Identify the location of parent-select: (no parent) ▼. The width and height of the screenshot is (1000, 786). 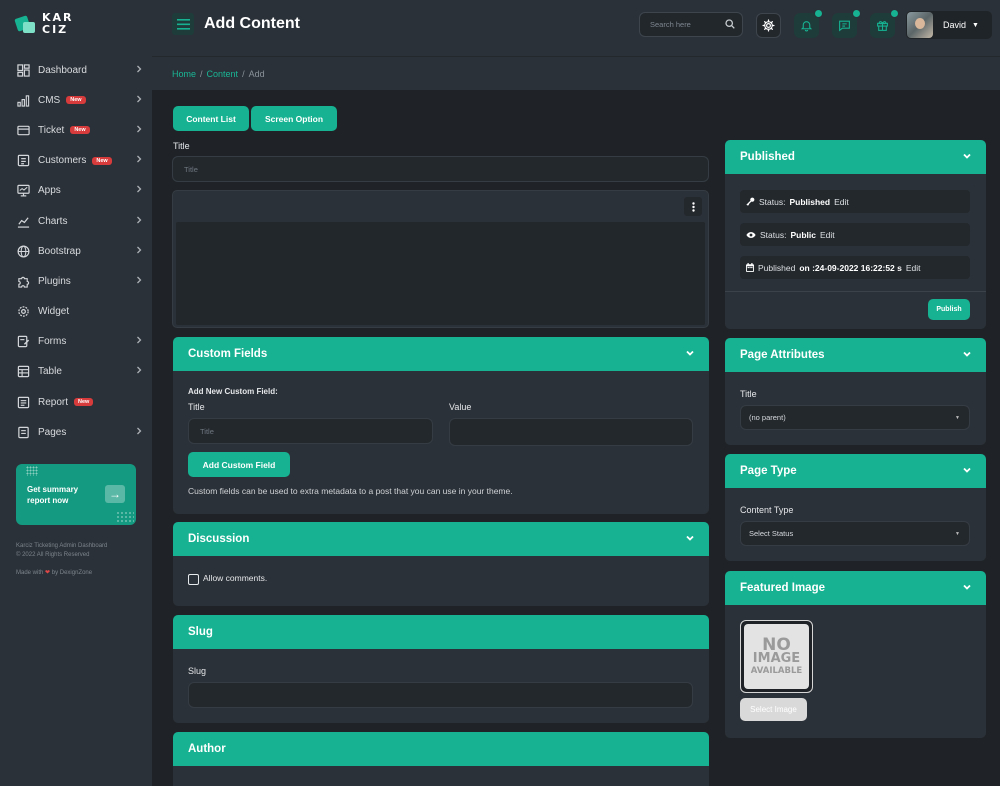
(855, 417).